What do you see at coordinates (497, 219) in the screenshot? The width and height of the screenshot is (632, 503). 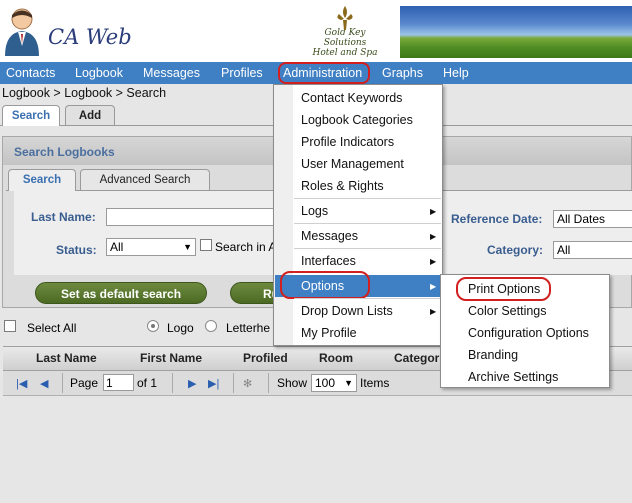 I see `reference-date-label: Reference Date:` at bounding box center [497, 219].